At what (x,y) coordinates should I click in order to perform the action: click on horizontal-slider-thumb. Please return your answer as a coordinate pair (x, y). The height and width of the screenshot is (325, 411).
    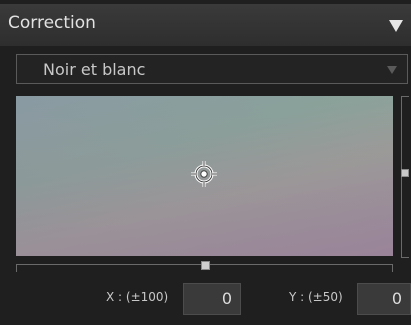
    Looking at the image, I should click on (205, 265).